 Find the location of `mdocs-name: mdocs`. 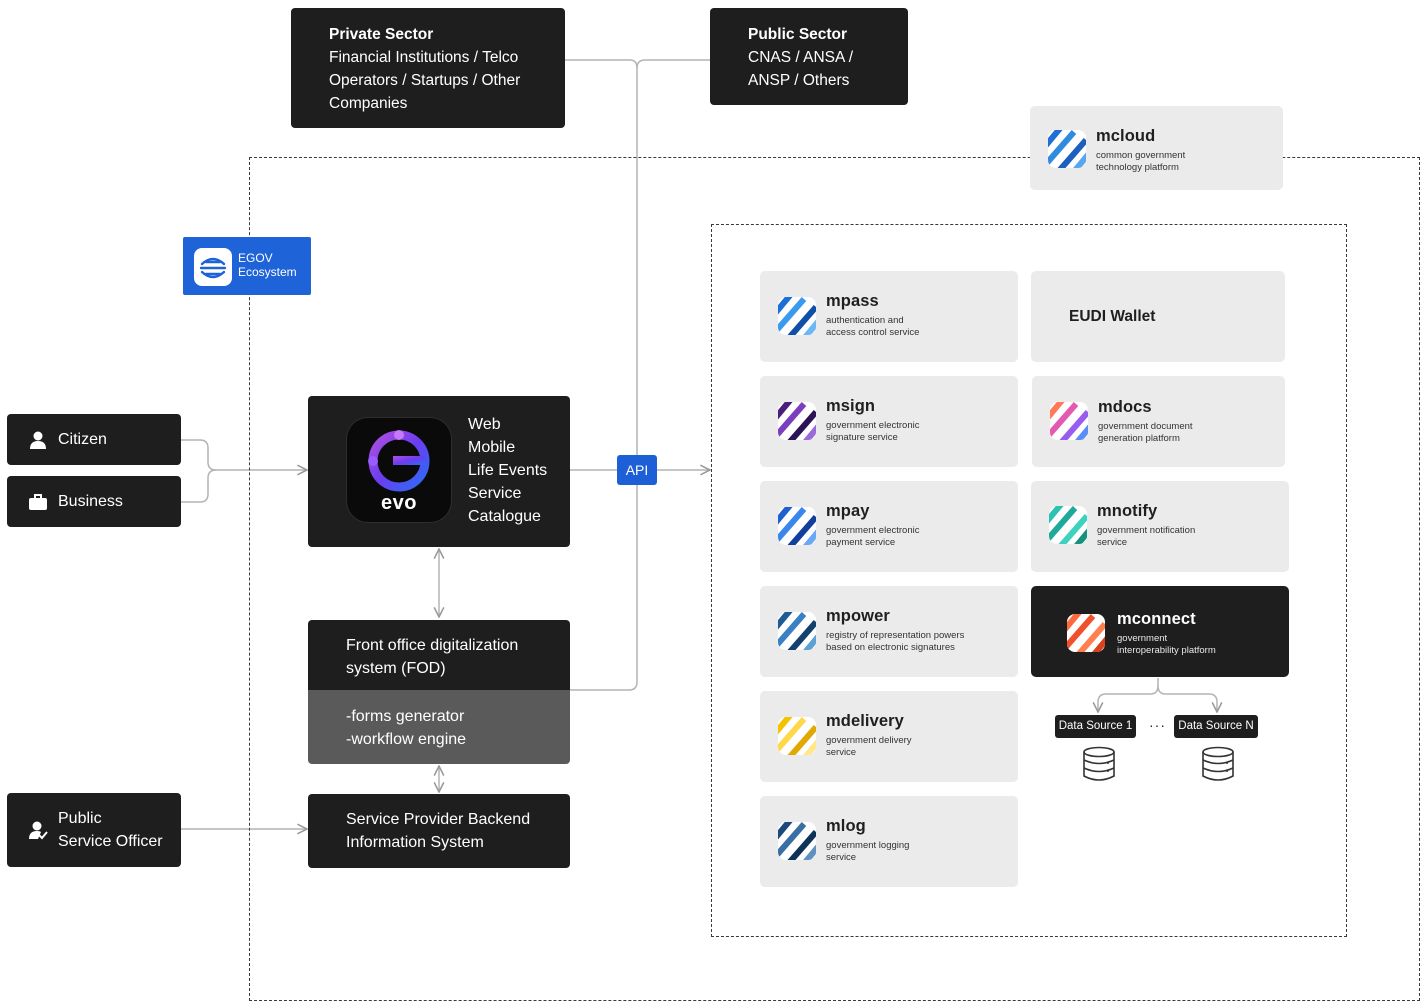

mdocs-name: mdocs is located at coordinates (1125, 407).